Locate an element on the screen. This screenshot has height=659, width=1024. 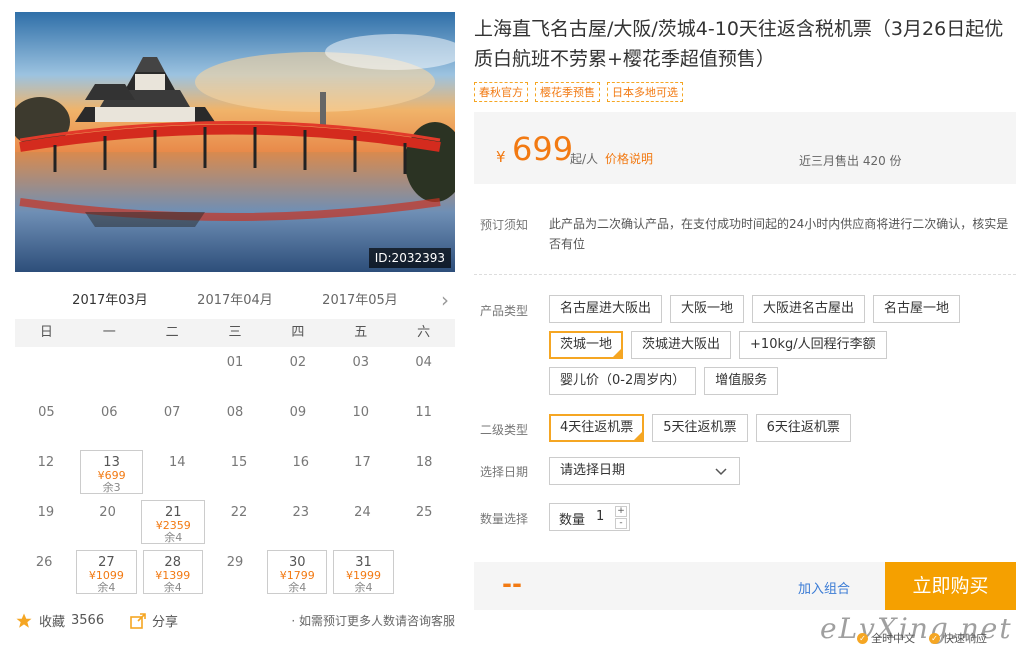
weekday-label: 二 is located at coordinates (172, 332).